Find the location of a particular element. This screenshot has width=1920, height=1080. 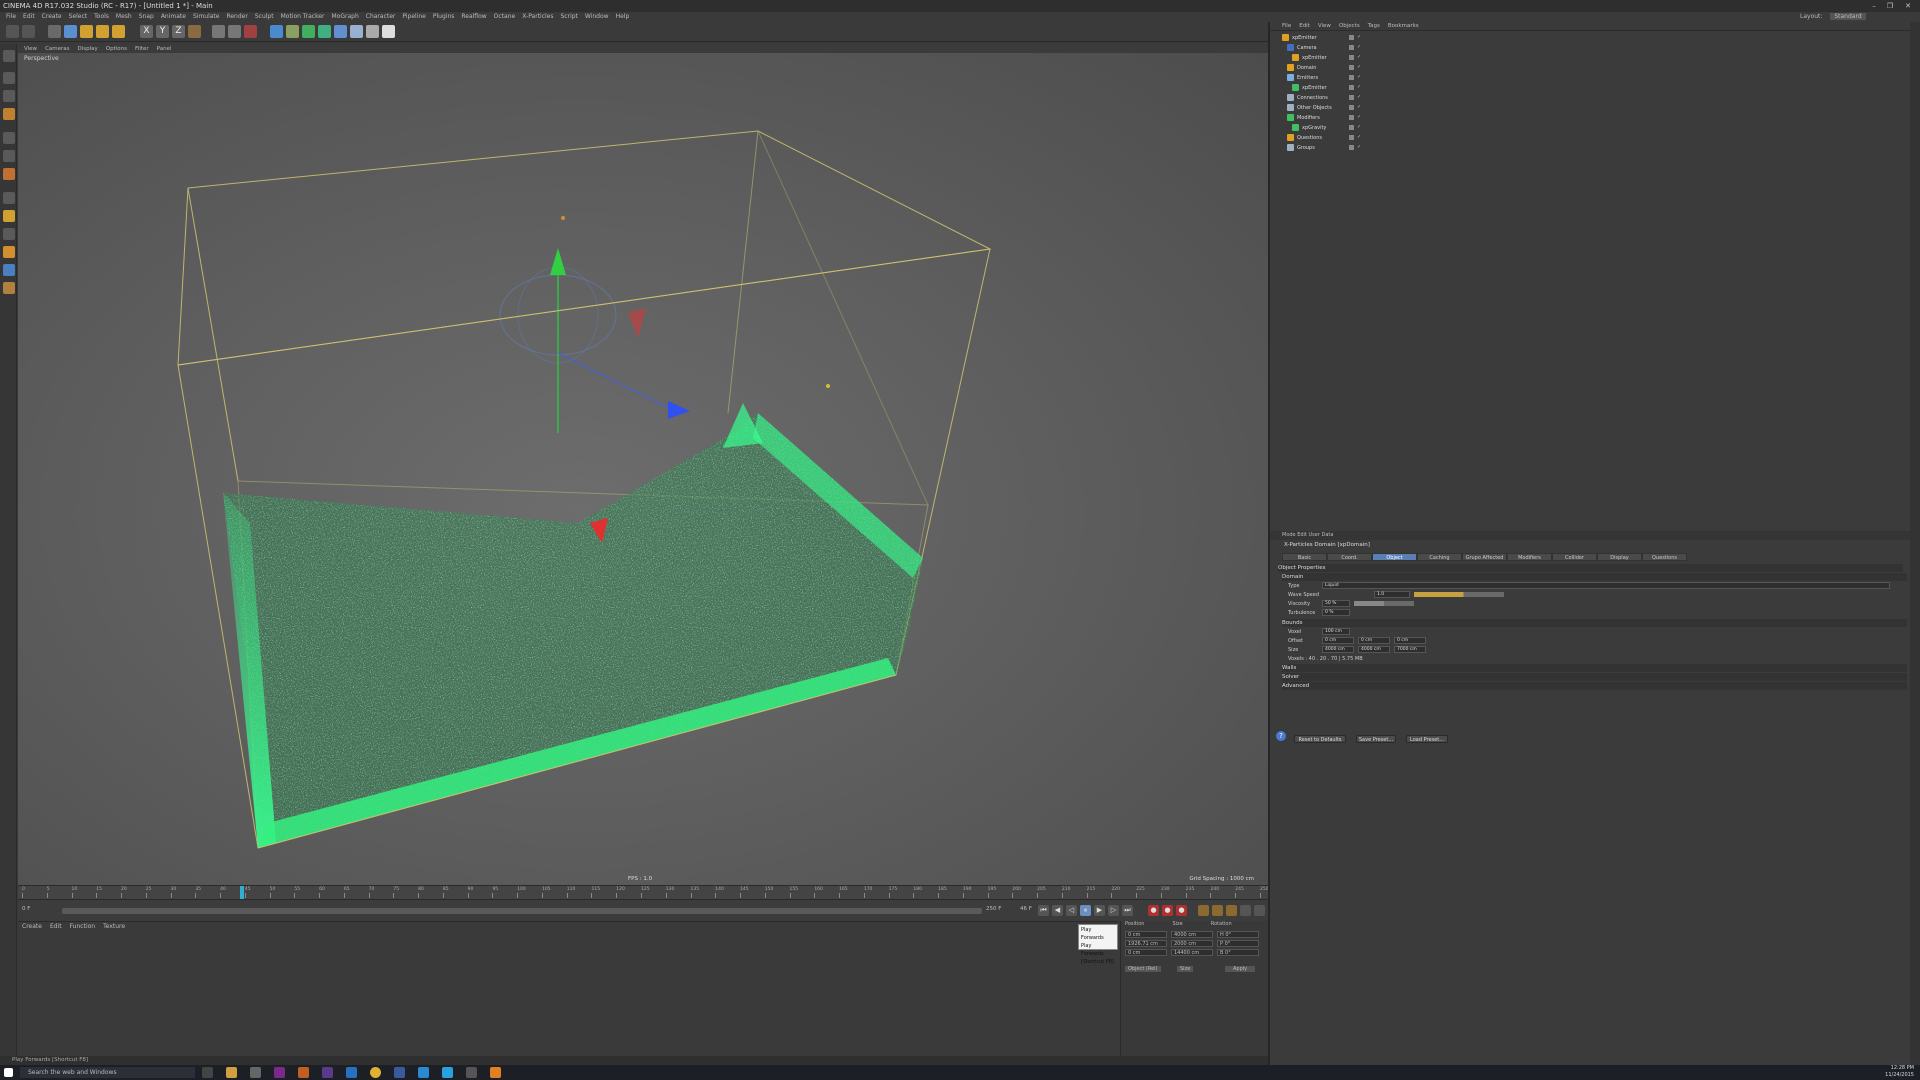

section-walls: Walls is located at coordinates (1594, 668).